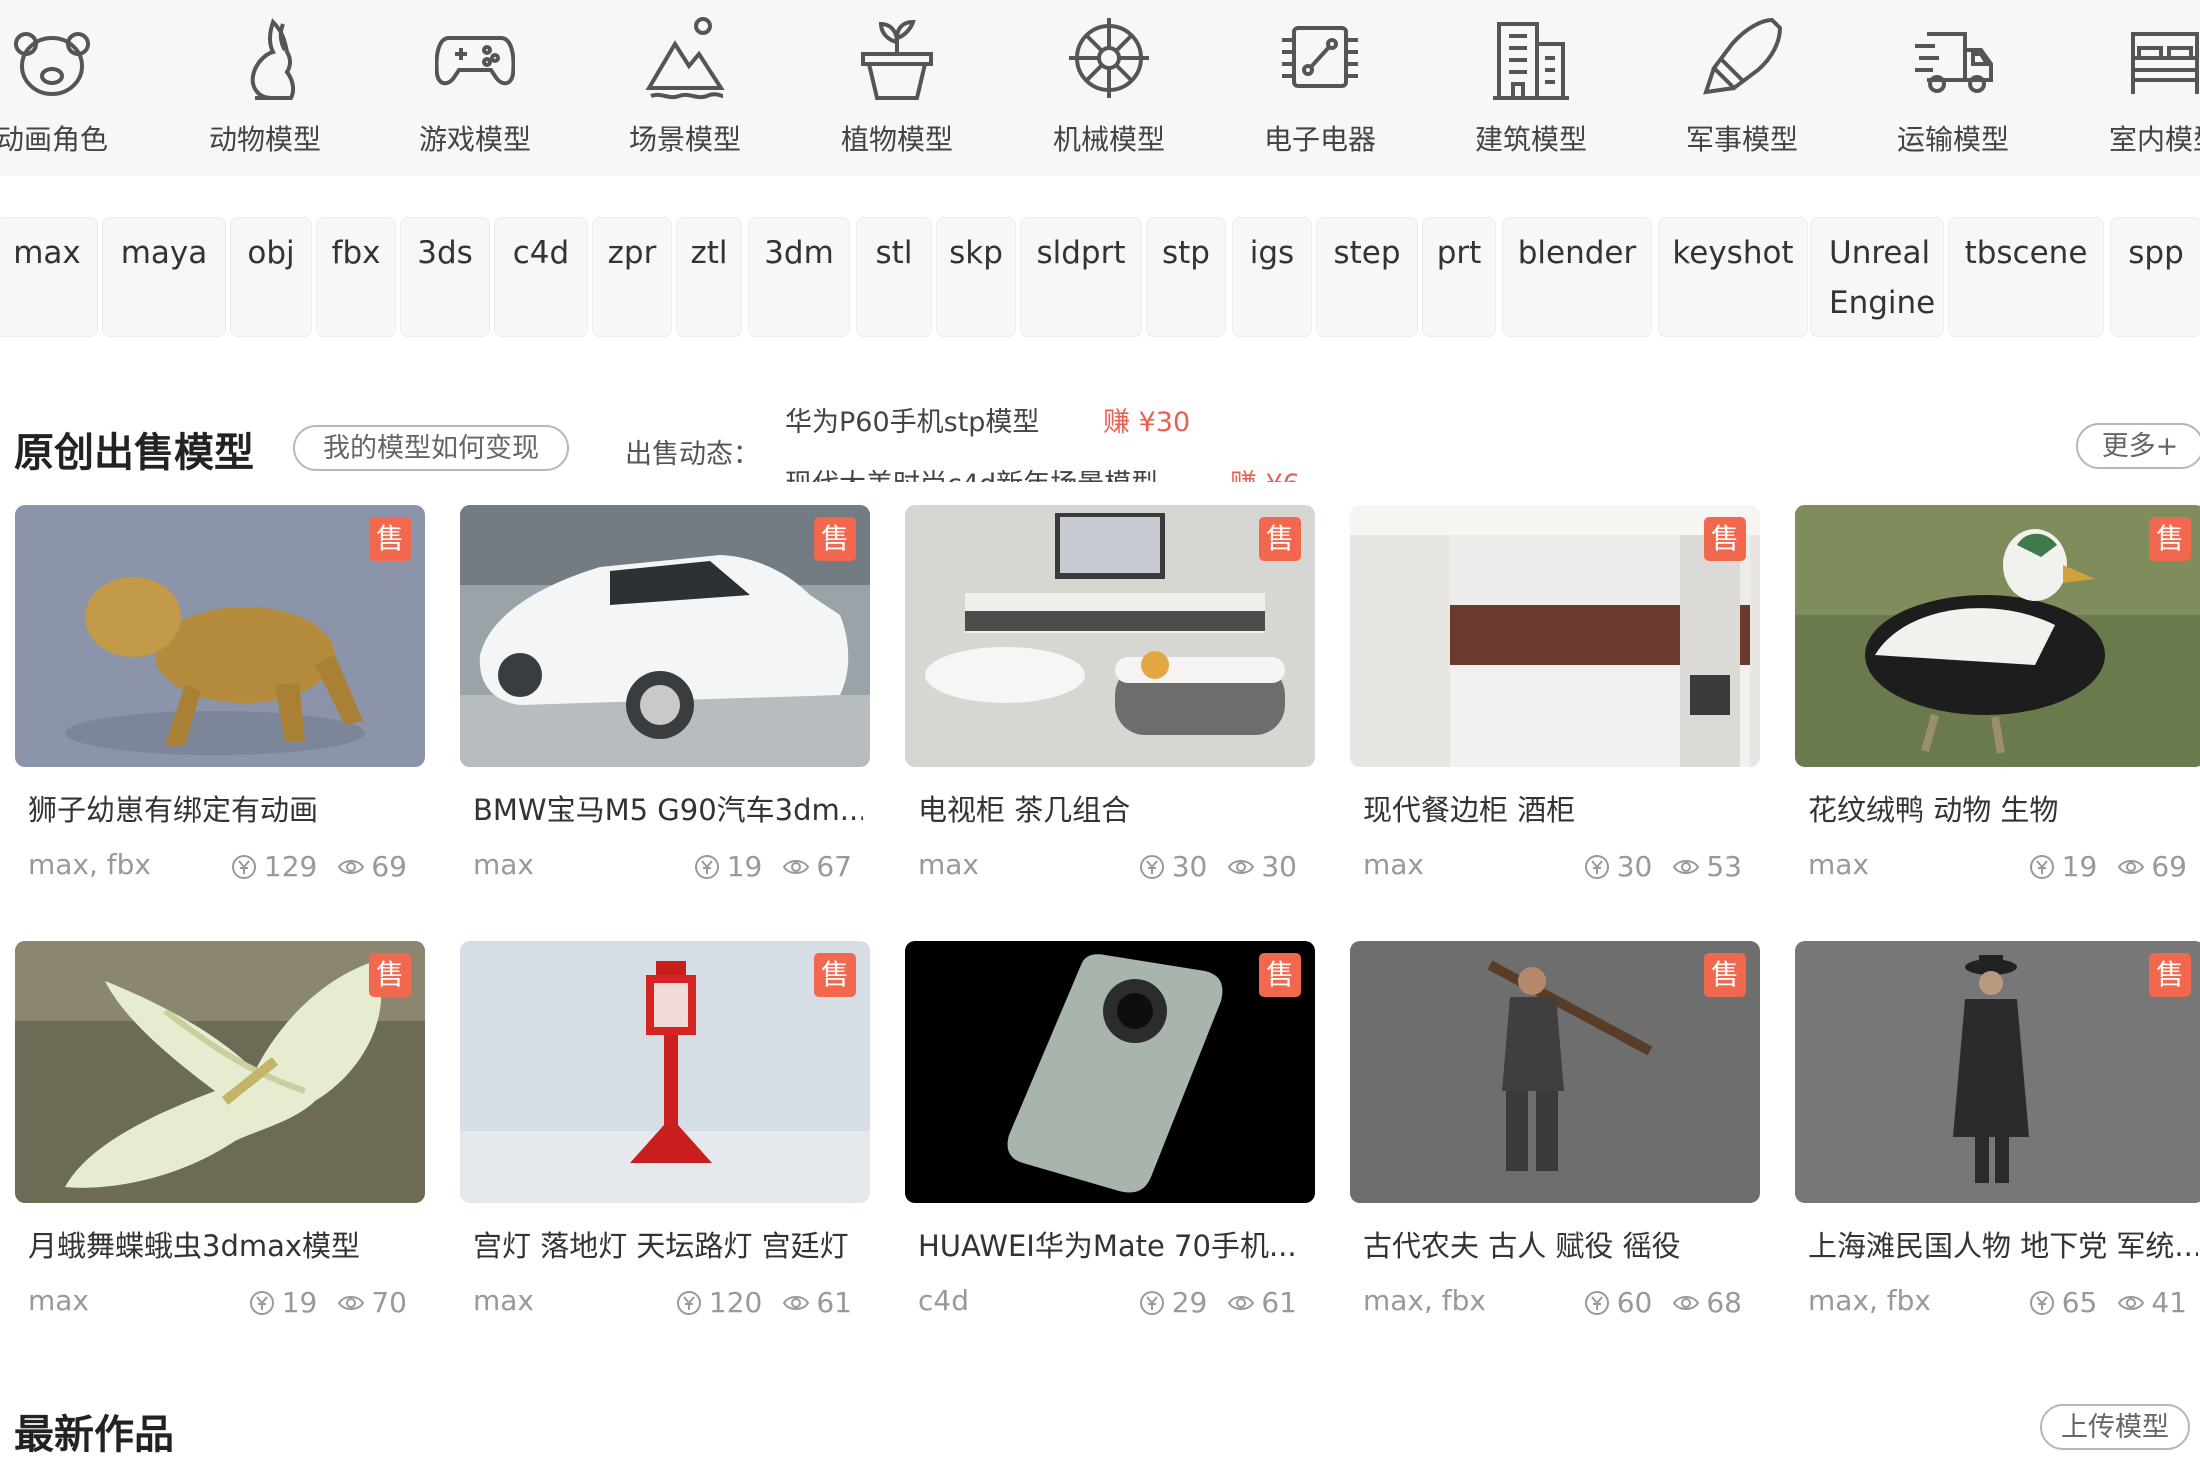  Describe the element at coordinates (1320, 88) in the screenshot. I see `category-item-electronics: 电子电器` at that location.